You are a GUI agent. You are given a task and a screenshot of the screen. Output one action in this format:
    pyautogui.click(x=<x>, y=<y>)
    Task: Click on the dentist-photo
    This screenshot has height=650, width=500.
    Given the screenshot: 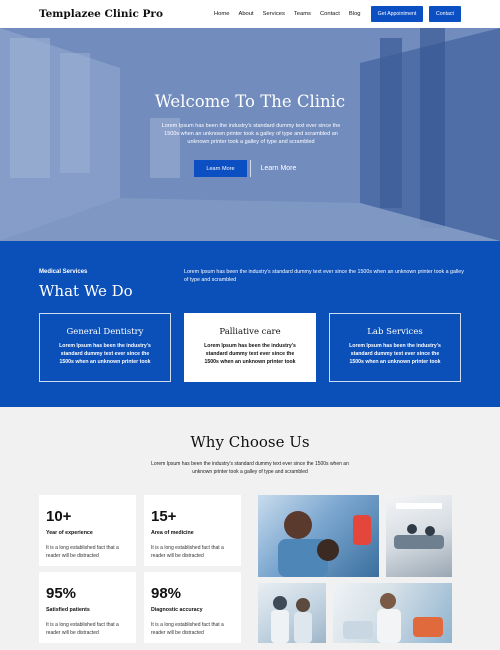 What is the action you would take?
    pyautogui.click(x=318, y=536)
    